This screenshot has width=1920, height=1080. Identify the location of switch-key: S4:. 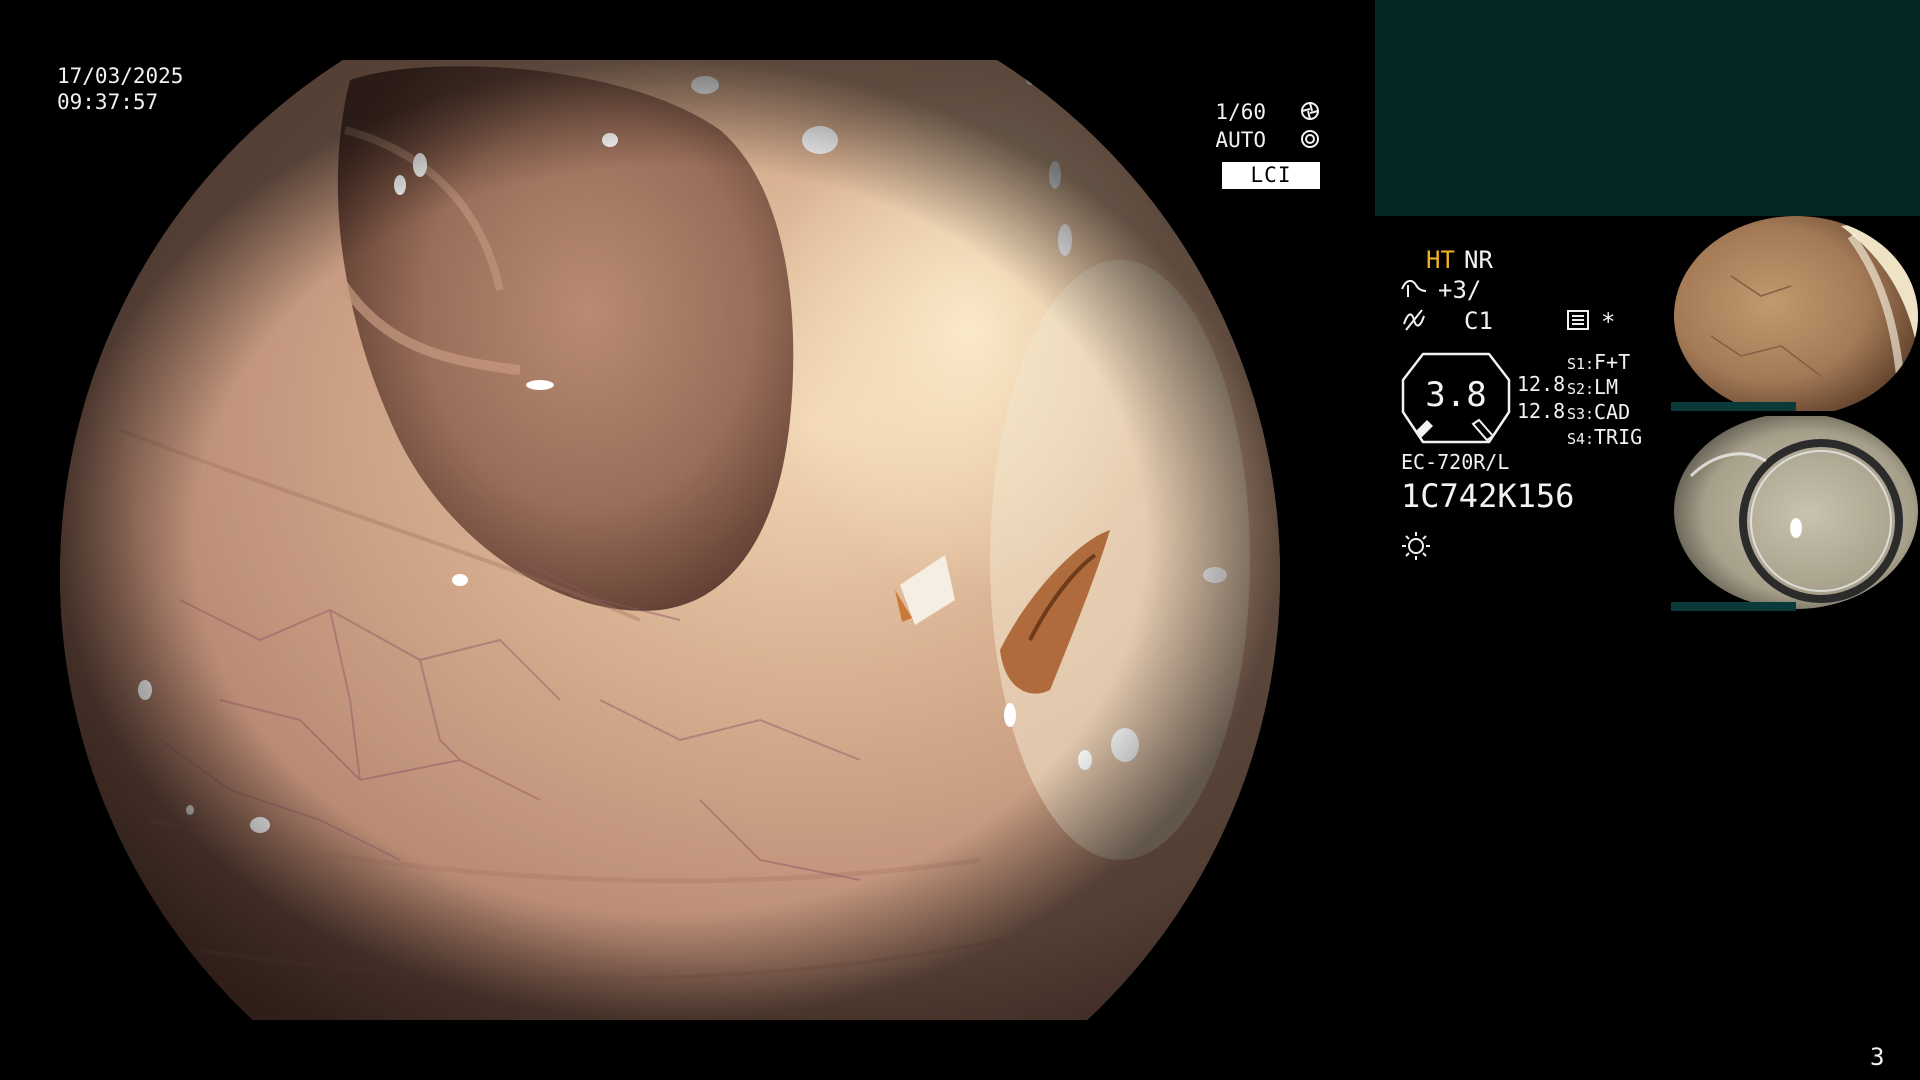
(1581, 439).